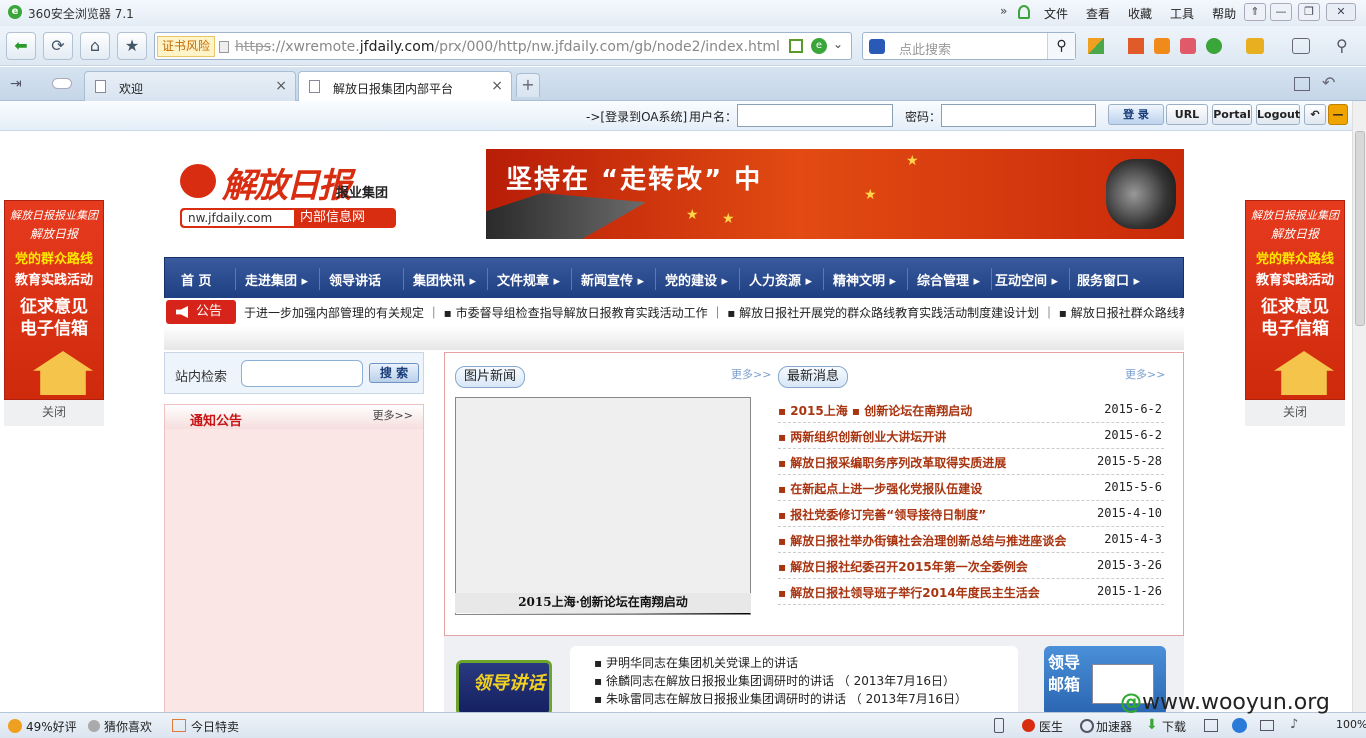 This screenshot has width=1366, height=738. What do you see at coordinates (1301, 46) in the screenshot?
I see `screenshot-icon` at bounding box center [1301, 46].